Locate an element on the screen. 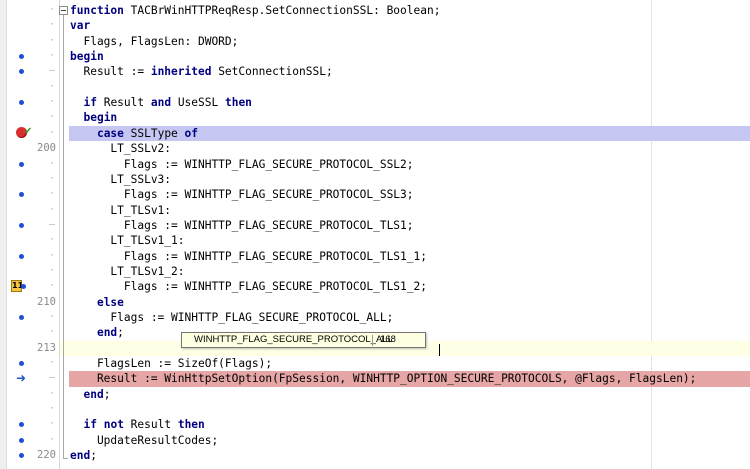 The image size is (750, 469). line-number: 213 is located at coordinates (46, 347).